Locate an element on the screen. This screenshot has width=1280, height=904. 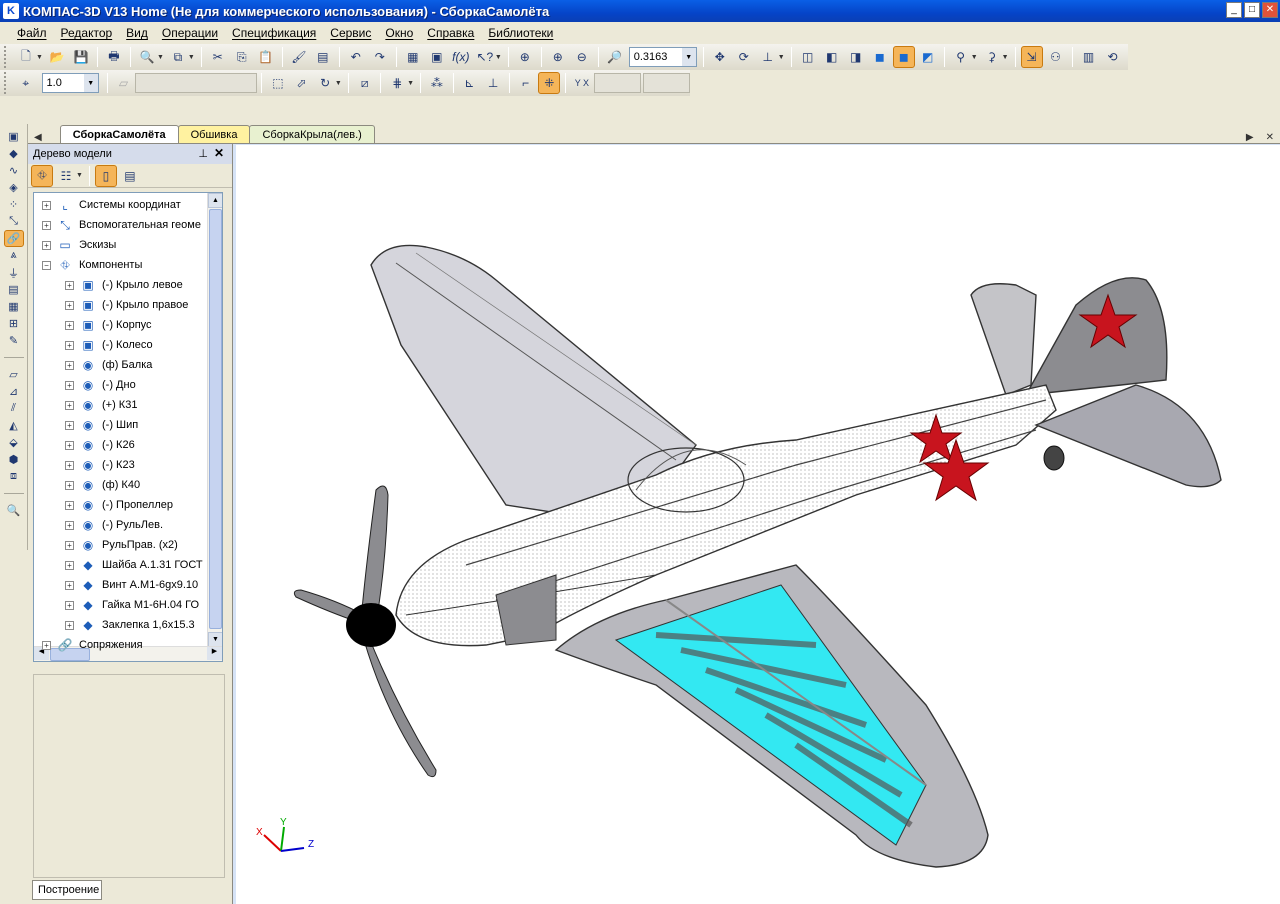
tab-assembly: СборкаСамолёта is located at coordinates (119, 134).